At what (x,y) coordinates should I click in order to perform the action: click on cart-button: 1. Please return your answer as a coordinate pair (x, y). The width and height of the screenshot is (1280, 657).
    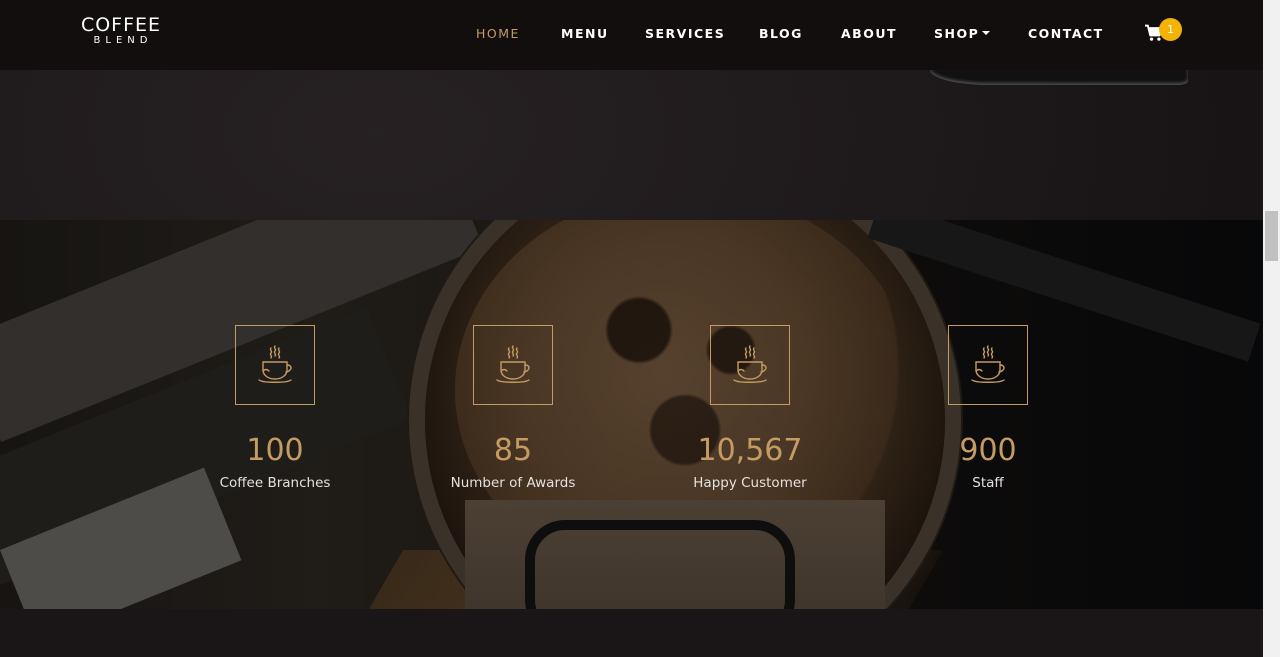
    Looking at the image, I should click on (1164, 32).